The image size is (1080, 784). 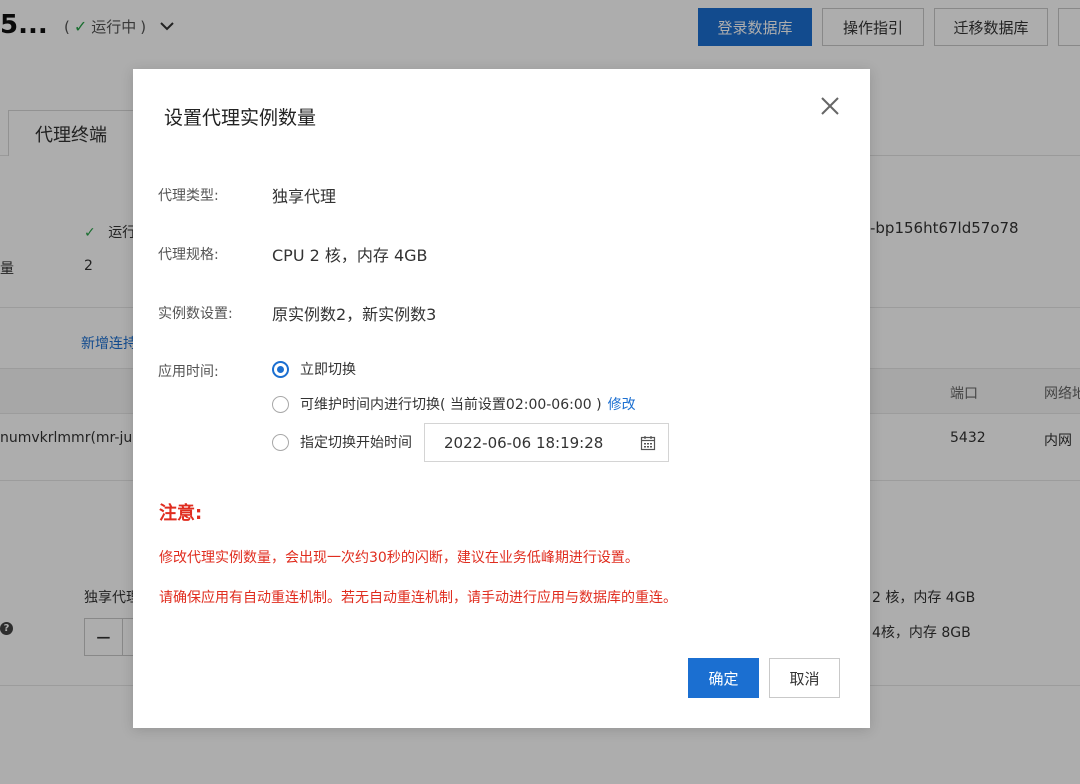 What do you see at coordinates (188, 255) in the screenshot?
I see `proxy-spec-label: 代理规格:` at bounding box center [188, 255].